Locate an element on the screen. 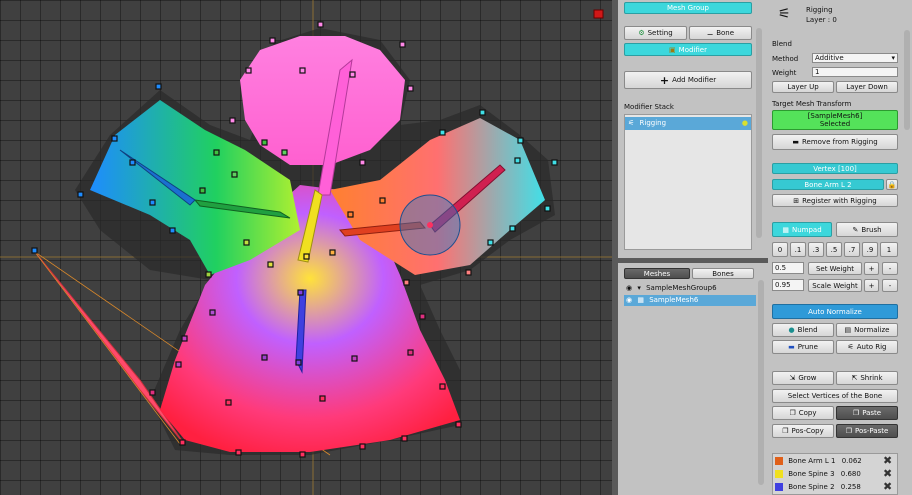  auto-rig-button: ⚟ Auto Rig is located at coordinates (867, 347).